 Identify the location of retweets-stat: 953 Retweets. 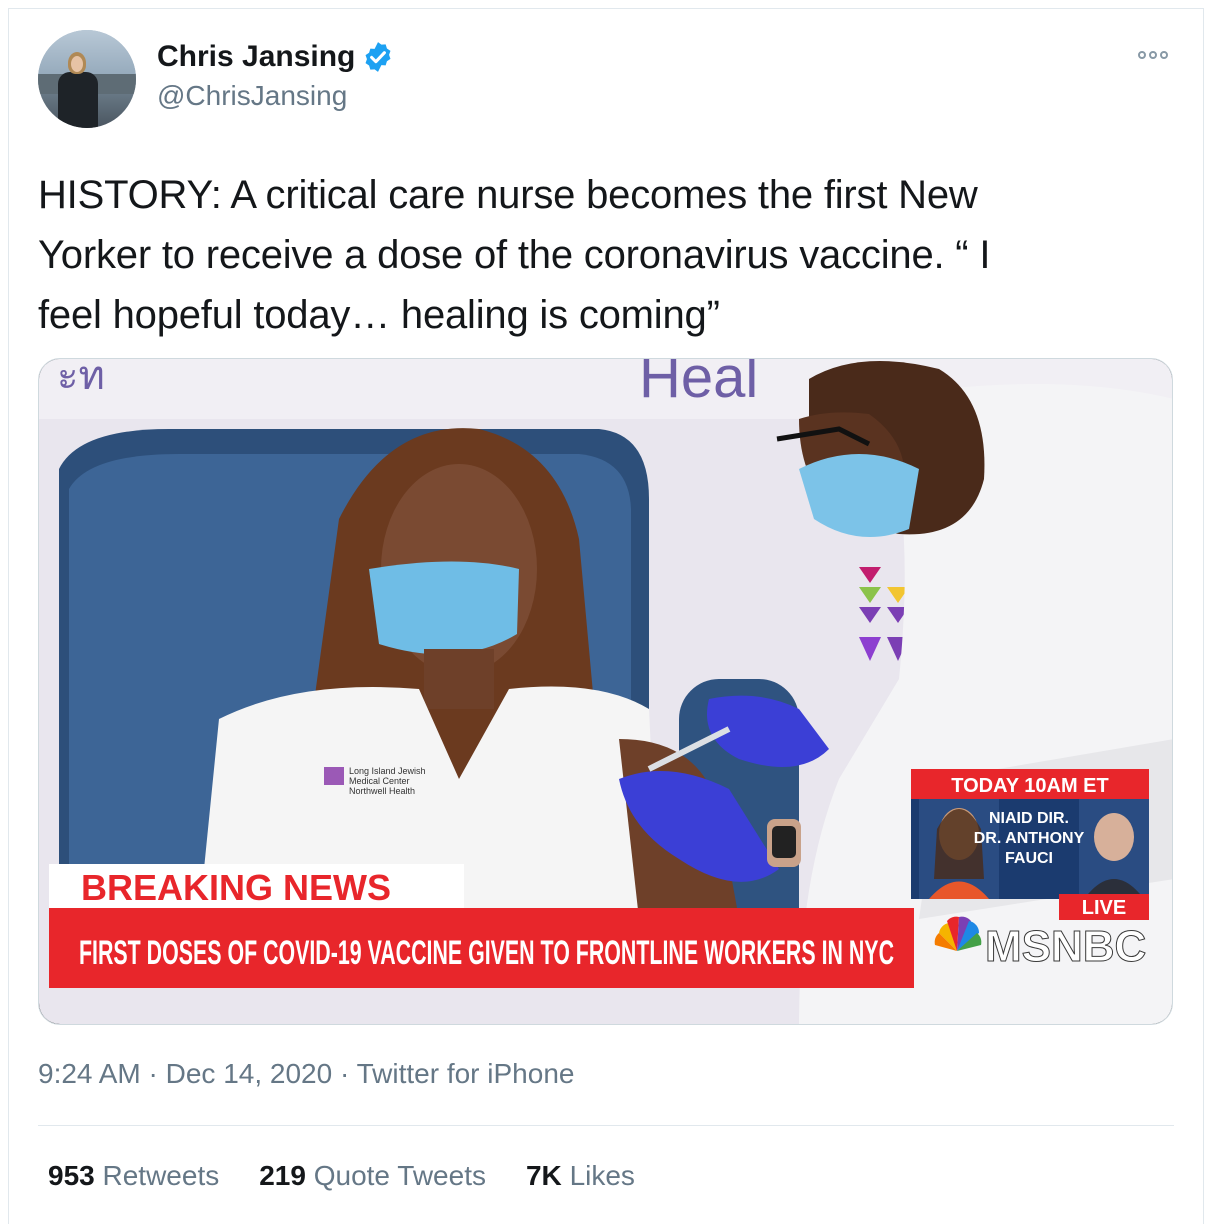
(133, 1176).